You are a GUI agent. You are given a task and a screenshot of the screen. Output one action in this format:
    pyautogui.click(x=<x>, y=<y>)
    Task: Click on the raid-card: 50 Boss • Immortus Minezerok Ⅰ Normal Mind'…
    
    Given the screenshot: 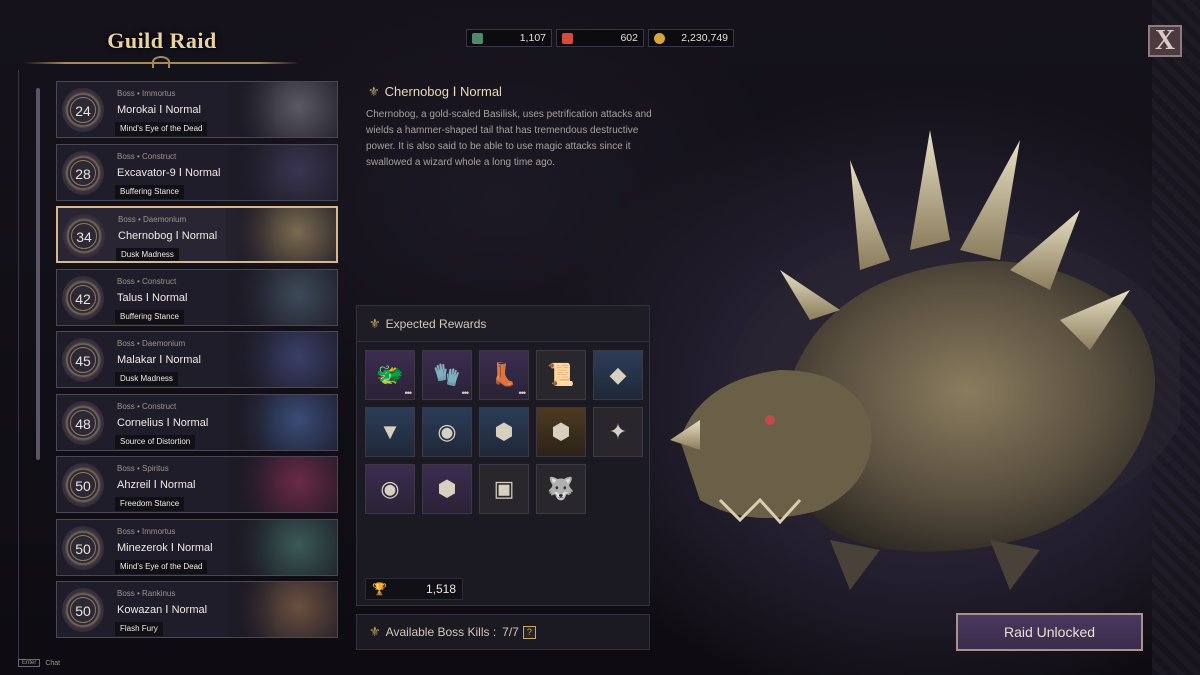 What is the action you would take?
    pyautogui.click(x=197, y=547)
    